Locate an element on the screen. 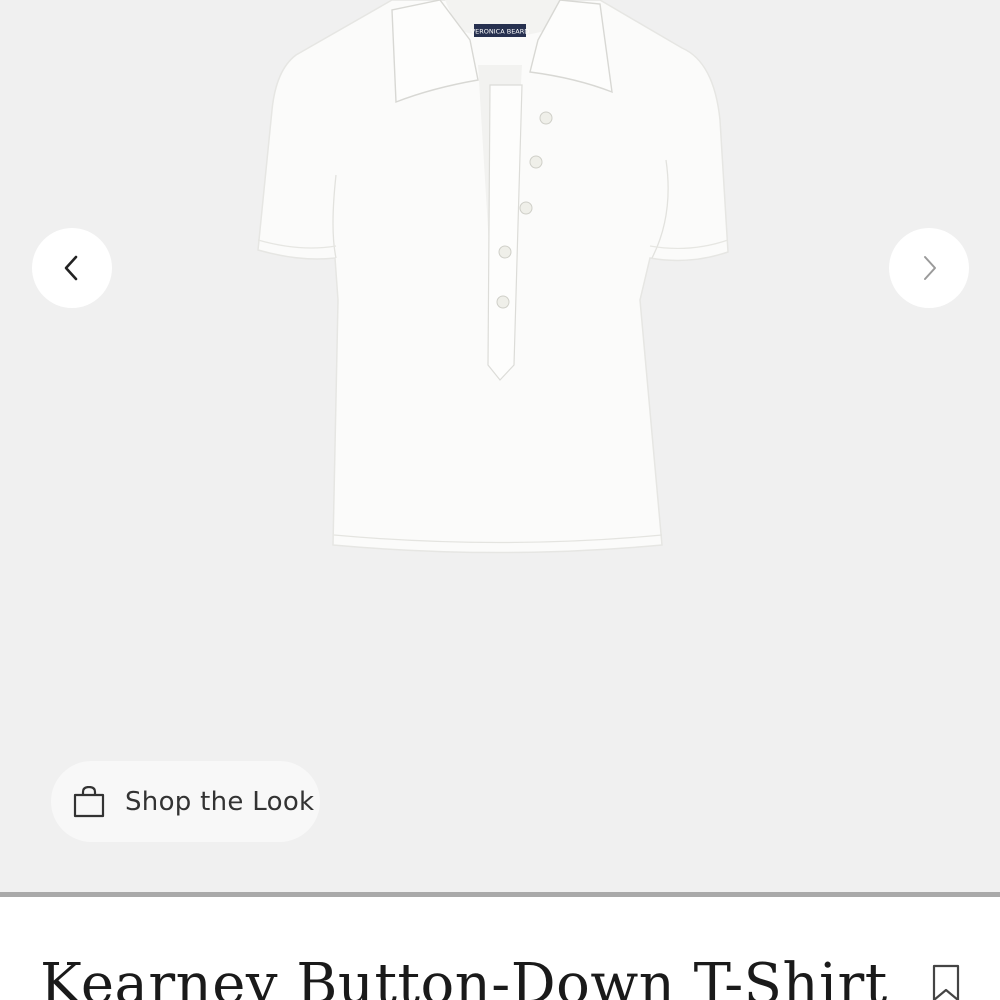 This screenshot has width=1000, height=1000. next-image-button is located at coordinates (929, 268).